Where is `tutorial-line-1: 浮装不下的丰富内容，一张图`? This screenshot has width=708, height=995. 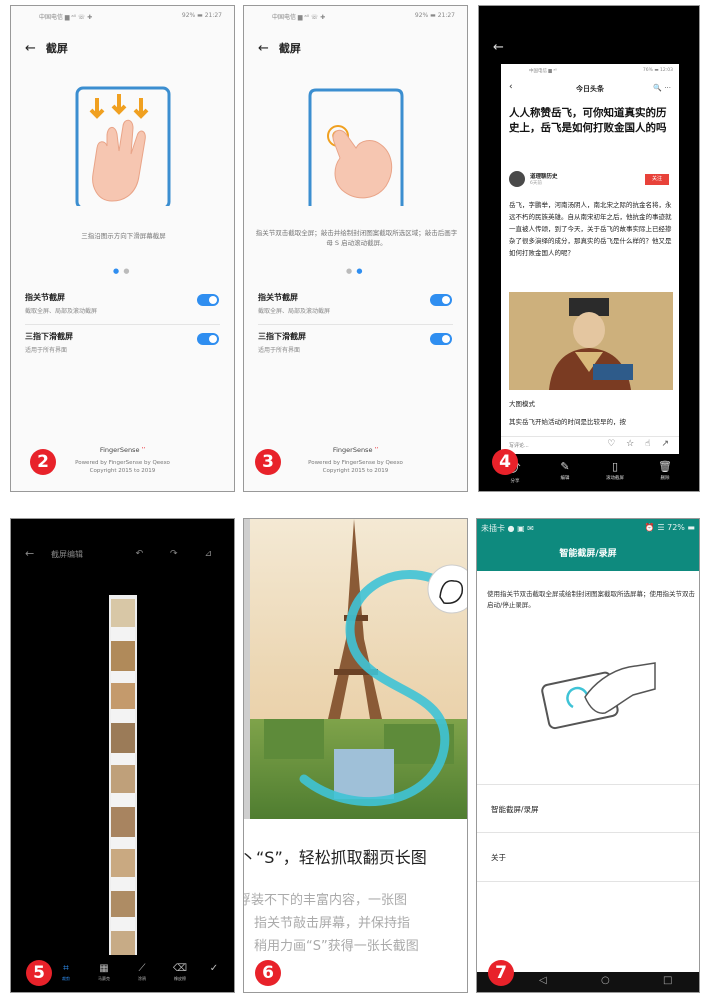
tutorial-line-1: 浮装不下的丰富内容，一张图 is located at coordinates (325, 900).